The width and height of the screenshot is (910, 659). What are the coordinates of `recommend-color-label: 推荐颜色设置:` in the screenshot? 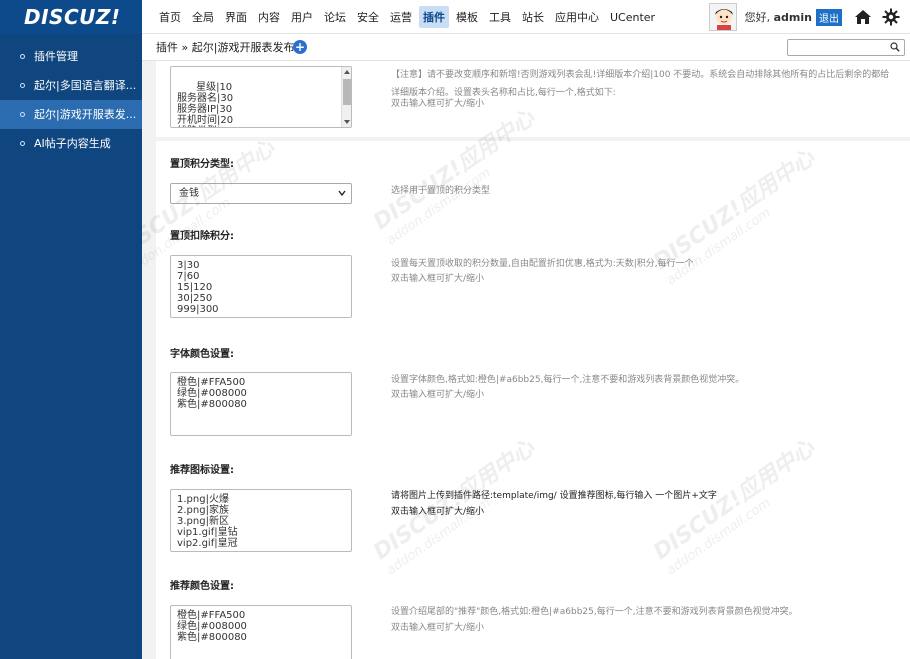 It's located at (202, 586).